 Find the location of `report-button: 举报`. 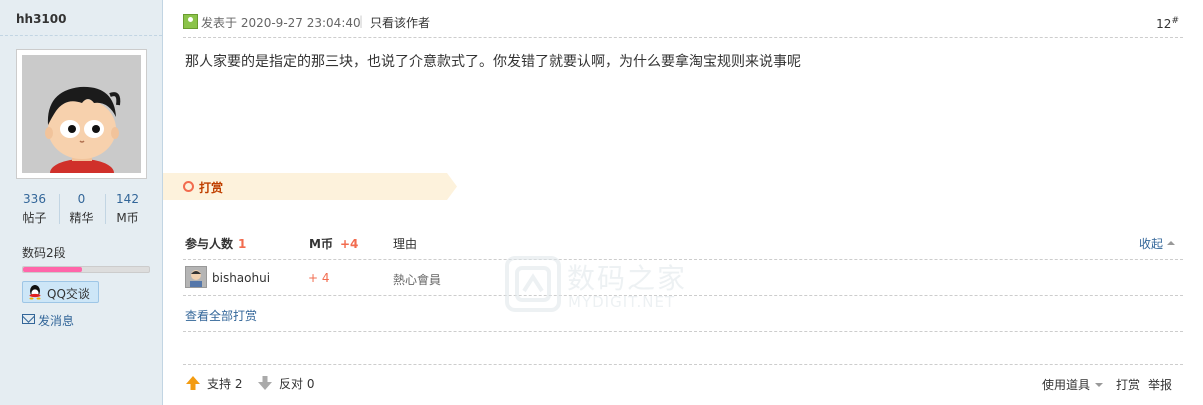

report-button: 举报 is located at coordinates (1160, 384).